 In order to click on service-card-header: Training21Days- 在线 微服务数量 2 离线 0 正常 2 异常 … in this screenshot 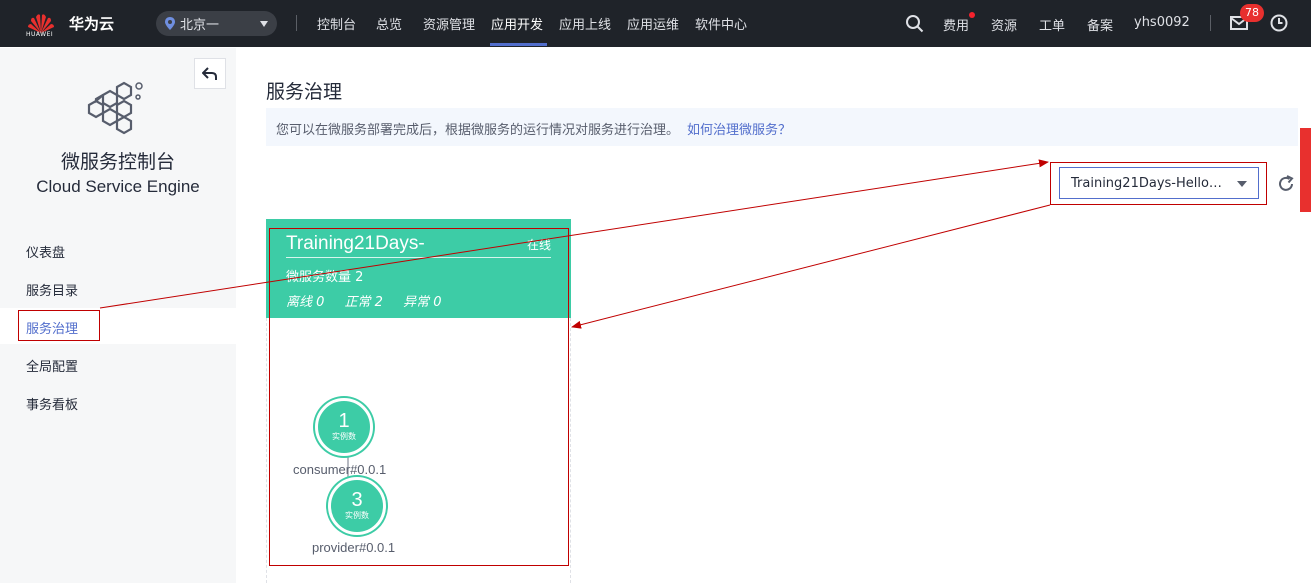, I will do `click(418, 268)`.